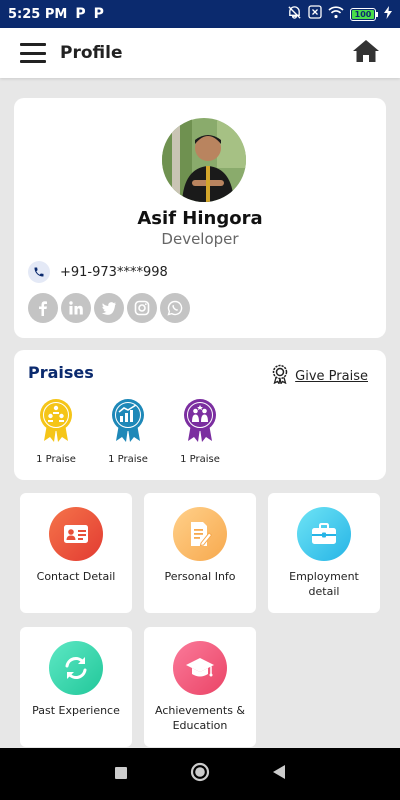 This screenshot has height=800, width=400. Describe the element at coordinates (39, 272) in the screenshot. I see `phone-icon` at that location.